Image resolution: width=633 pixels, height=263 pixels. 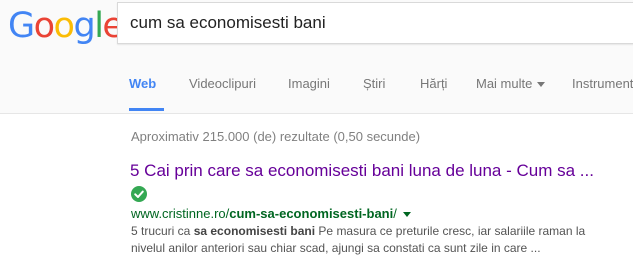 I want to click on logo-letter-o2: o, so click(x=64, y=26).